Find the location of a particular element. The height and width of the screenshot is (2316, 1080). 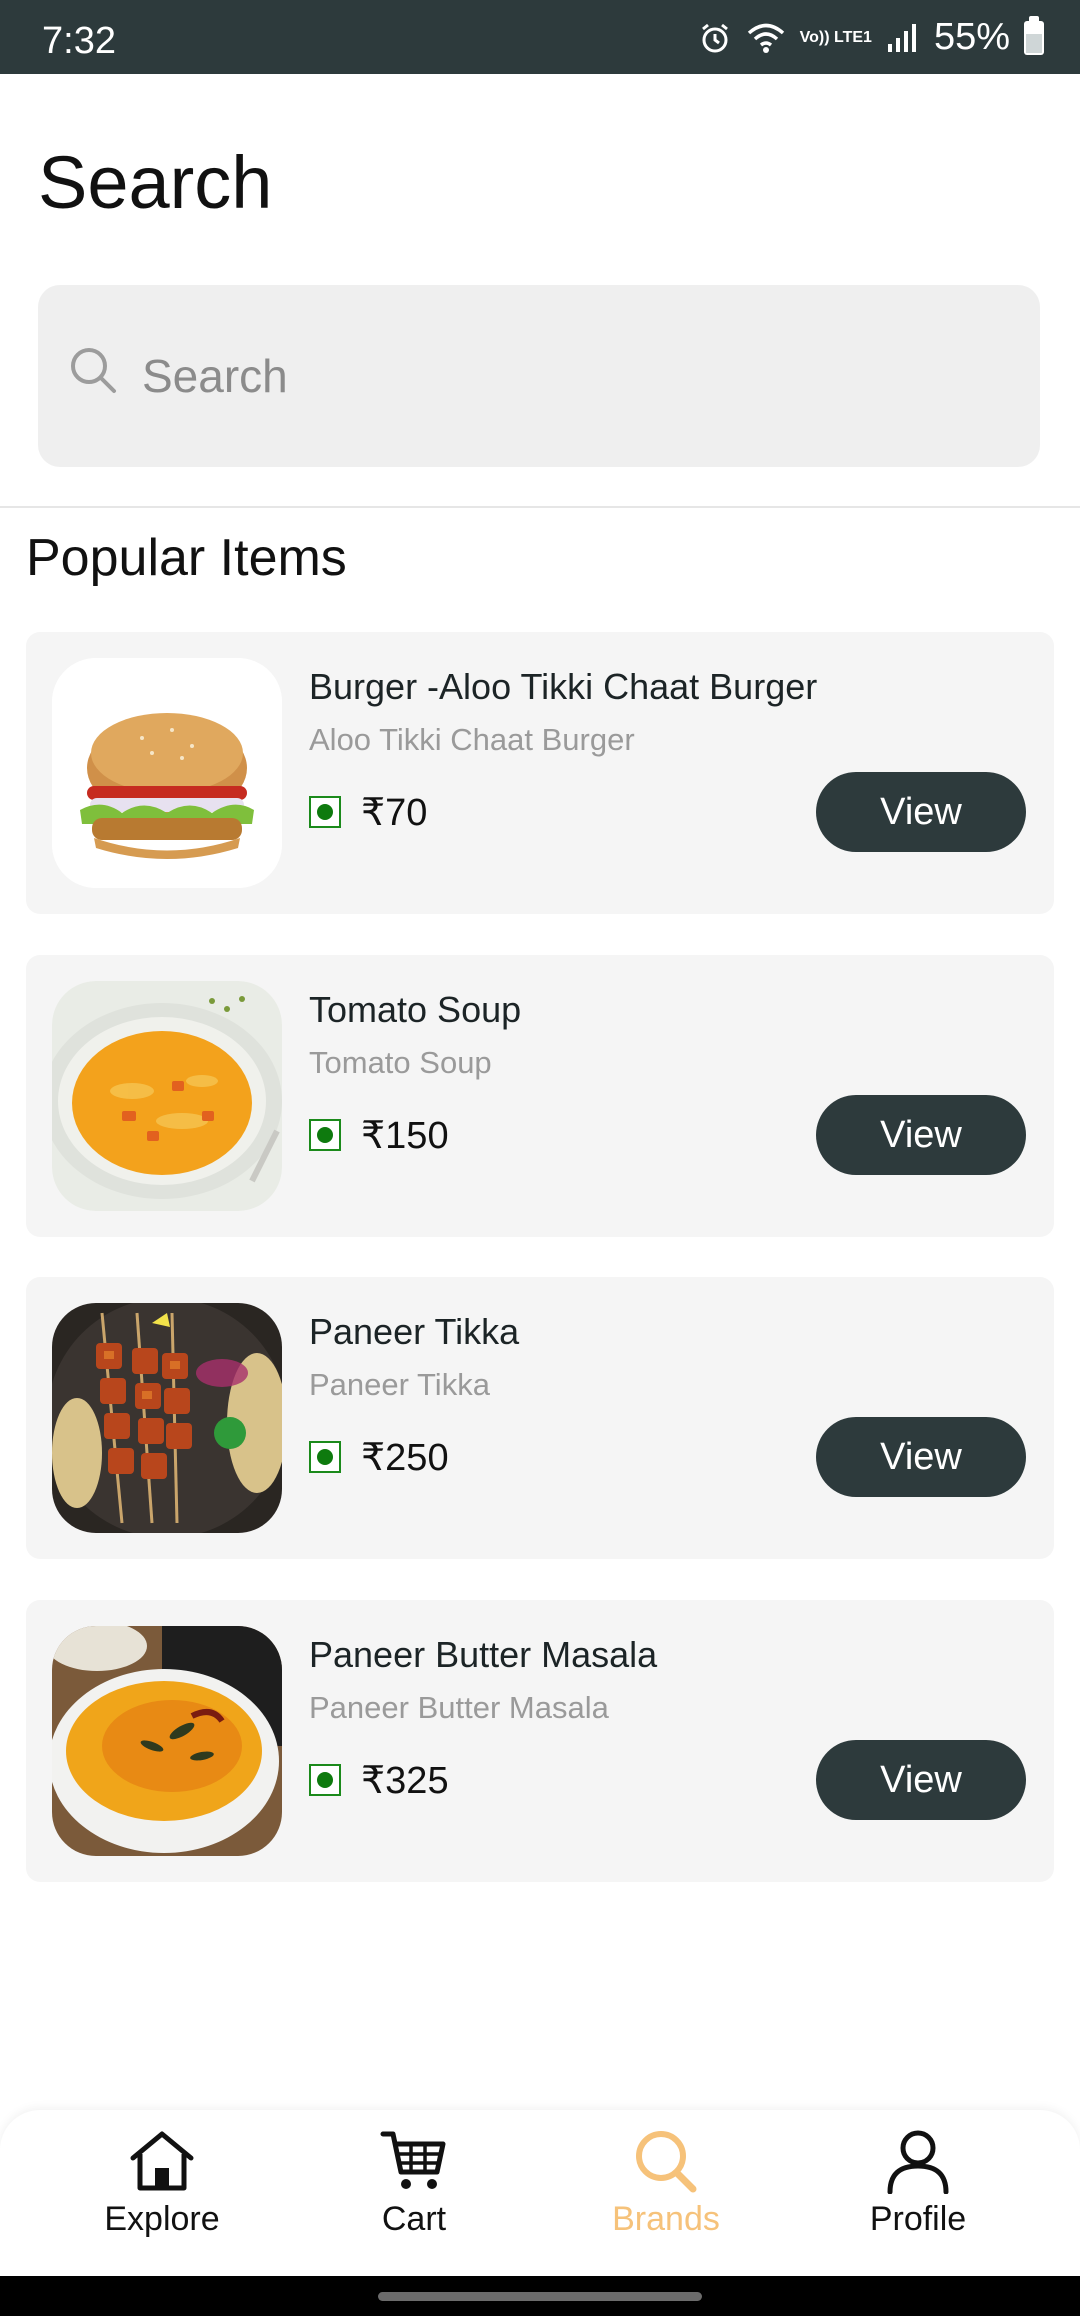

person-icon is located at coordinates (918, 2162).